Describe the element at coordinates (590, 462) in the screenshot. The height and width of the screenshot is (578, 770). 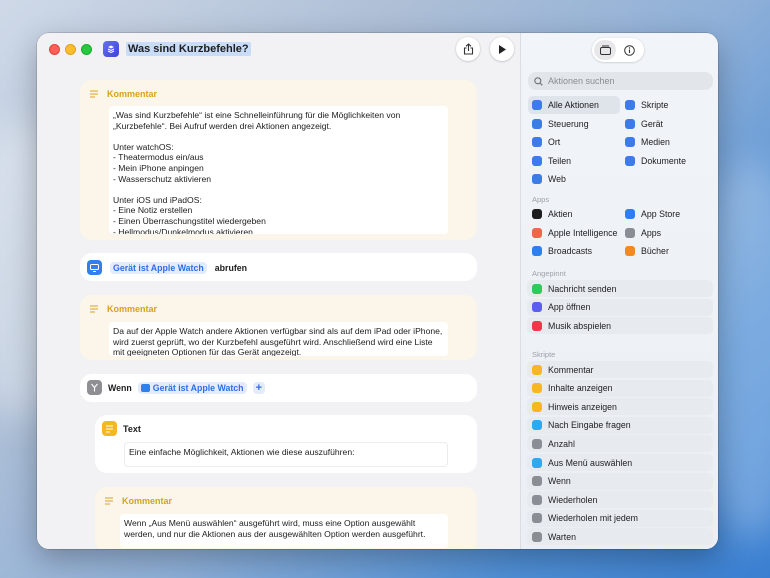
I see `item-label: Aus Menü auswählen` at that location.